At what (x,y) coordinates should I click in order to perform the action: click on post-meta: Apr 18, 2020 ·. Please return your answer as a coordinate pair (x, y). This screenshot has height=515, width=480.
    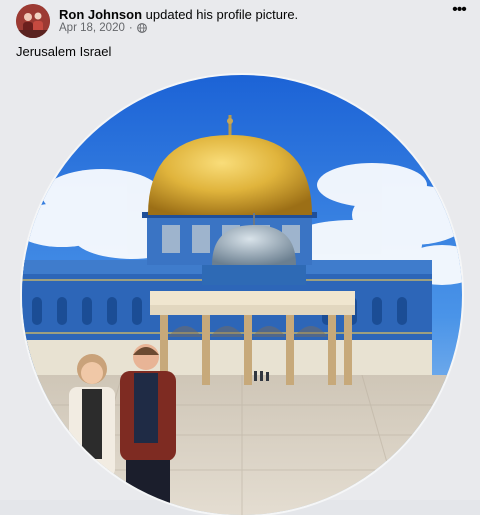
    Looking at the image, I should click on (103, 28).